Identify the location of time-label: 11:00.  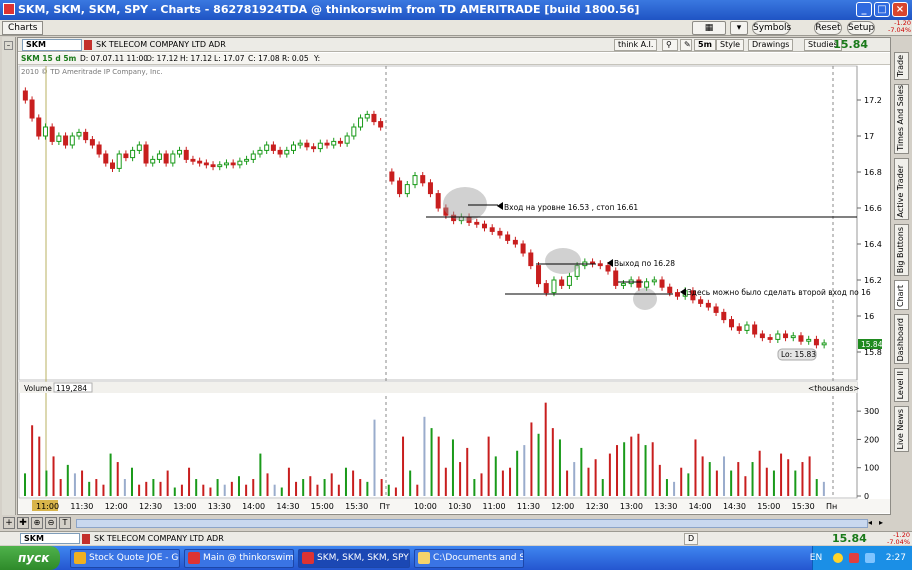
(47, 506).